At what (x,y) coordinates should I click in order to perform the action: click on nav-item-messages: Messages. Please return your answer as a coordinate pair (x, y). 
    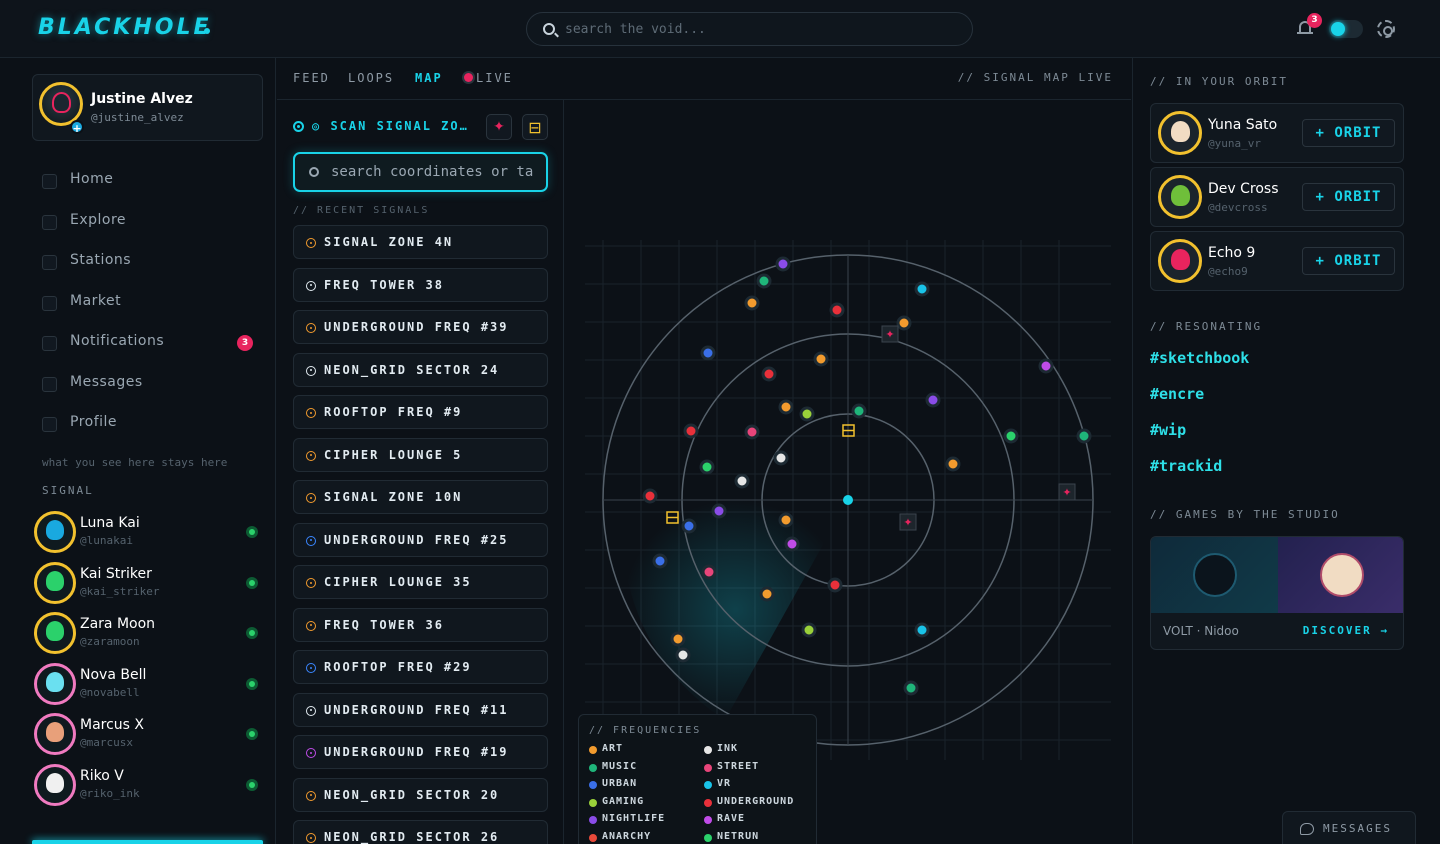
    Looking at the image, I should click on (150, 386).